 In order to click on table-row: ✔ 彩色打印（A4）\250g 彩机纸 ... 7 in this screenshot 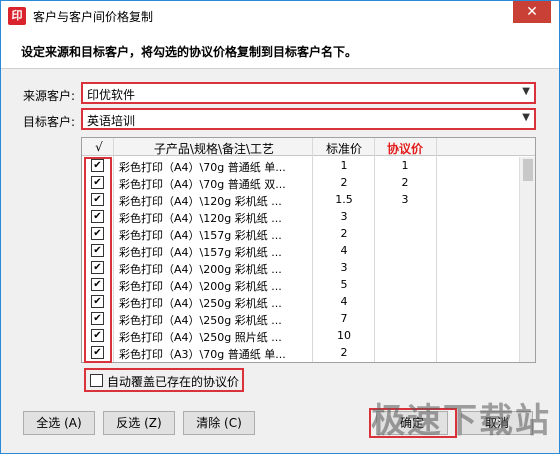, I will do `click(302, 318)`.